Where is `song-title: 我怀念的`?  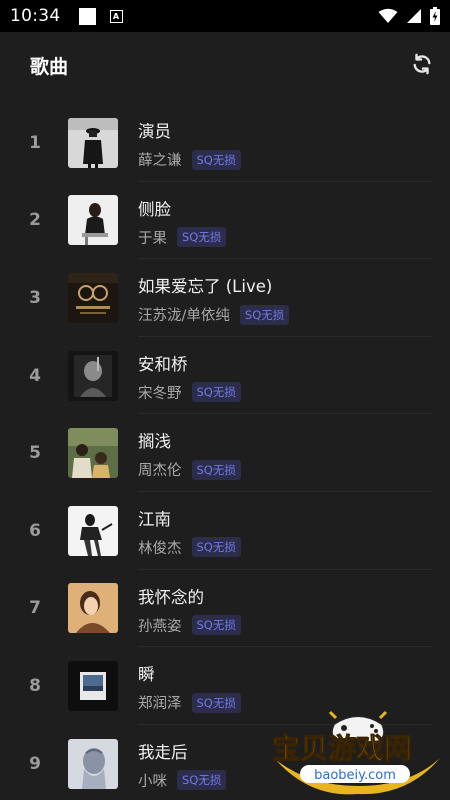 song-title: 我怀念的 is located at coordinates (171, 597).